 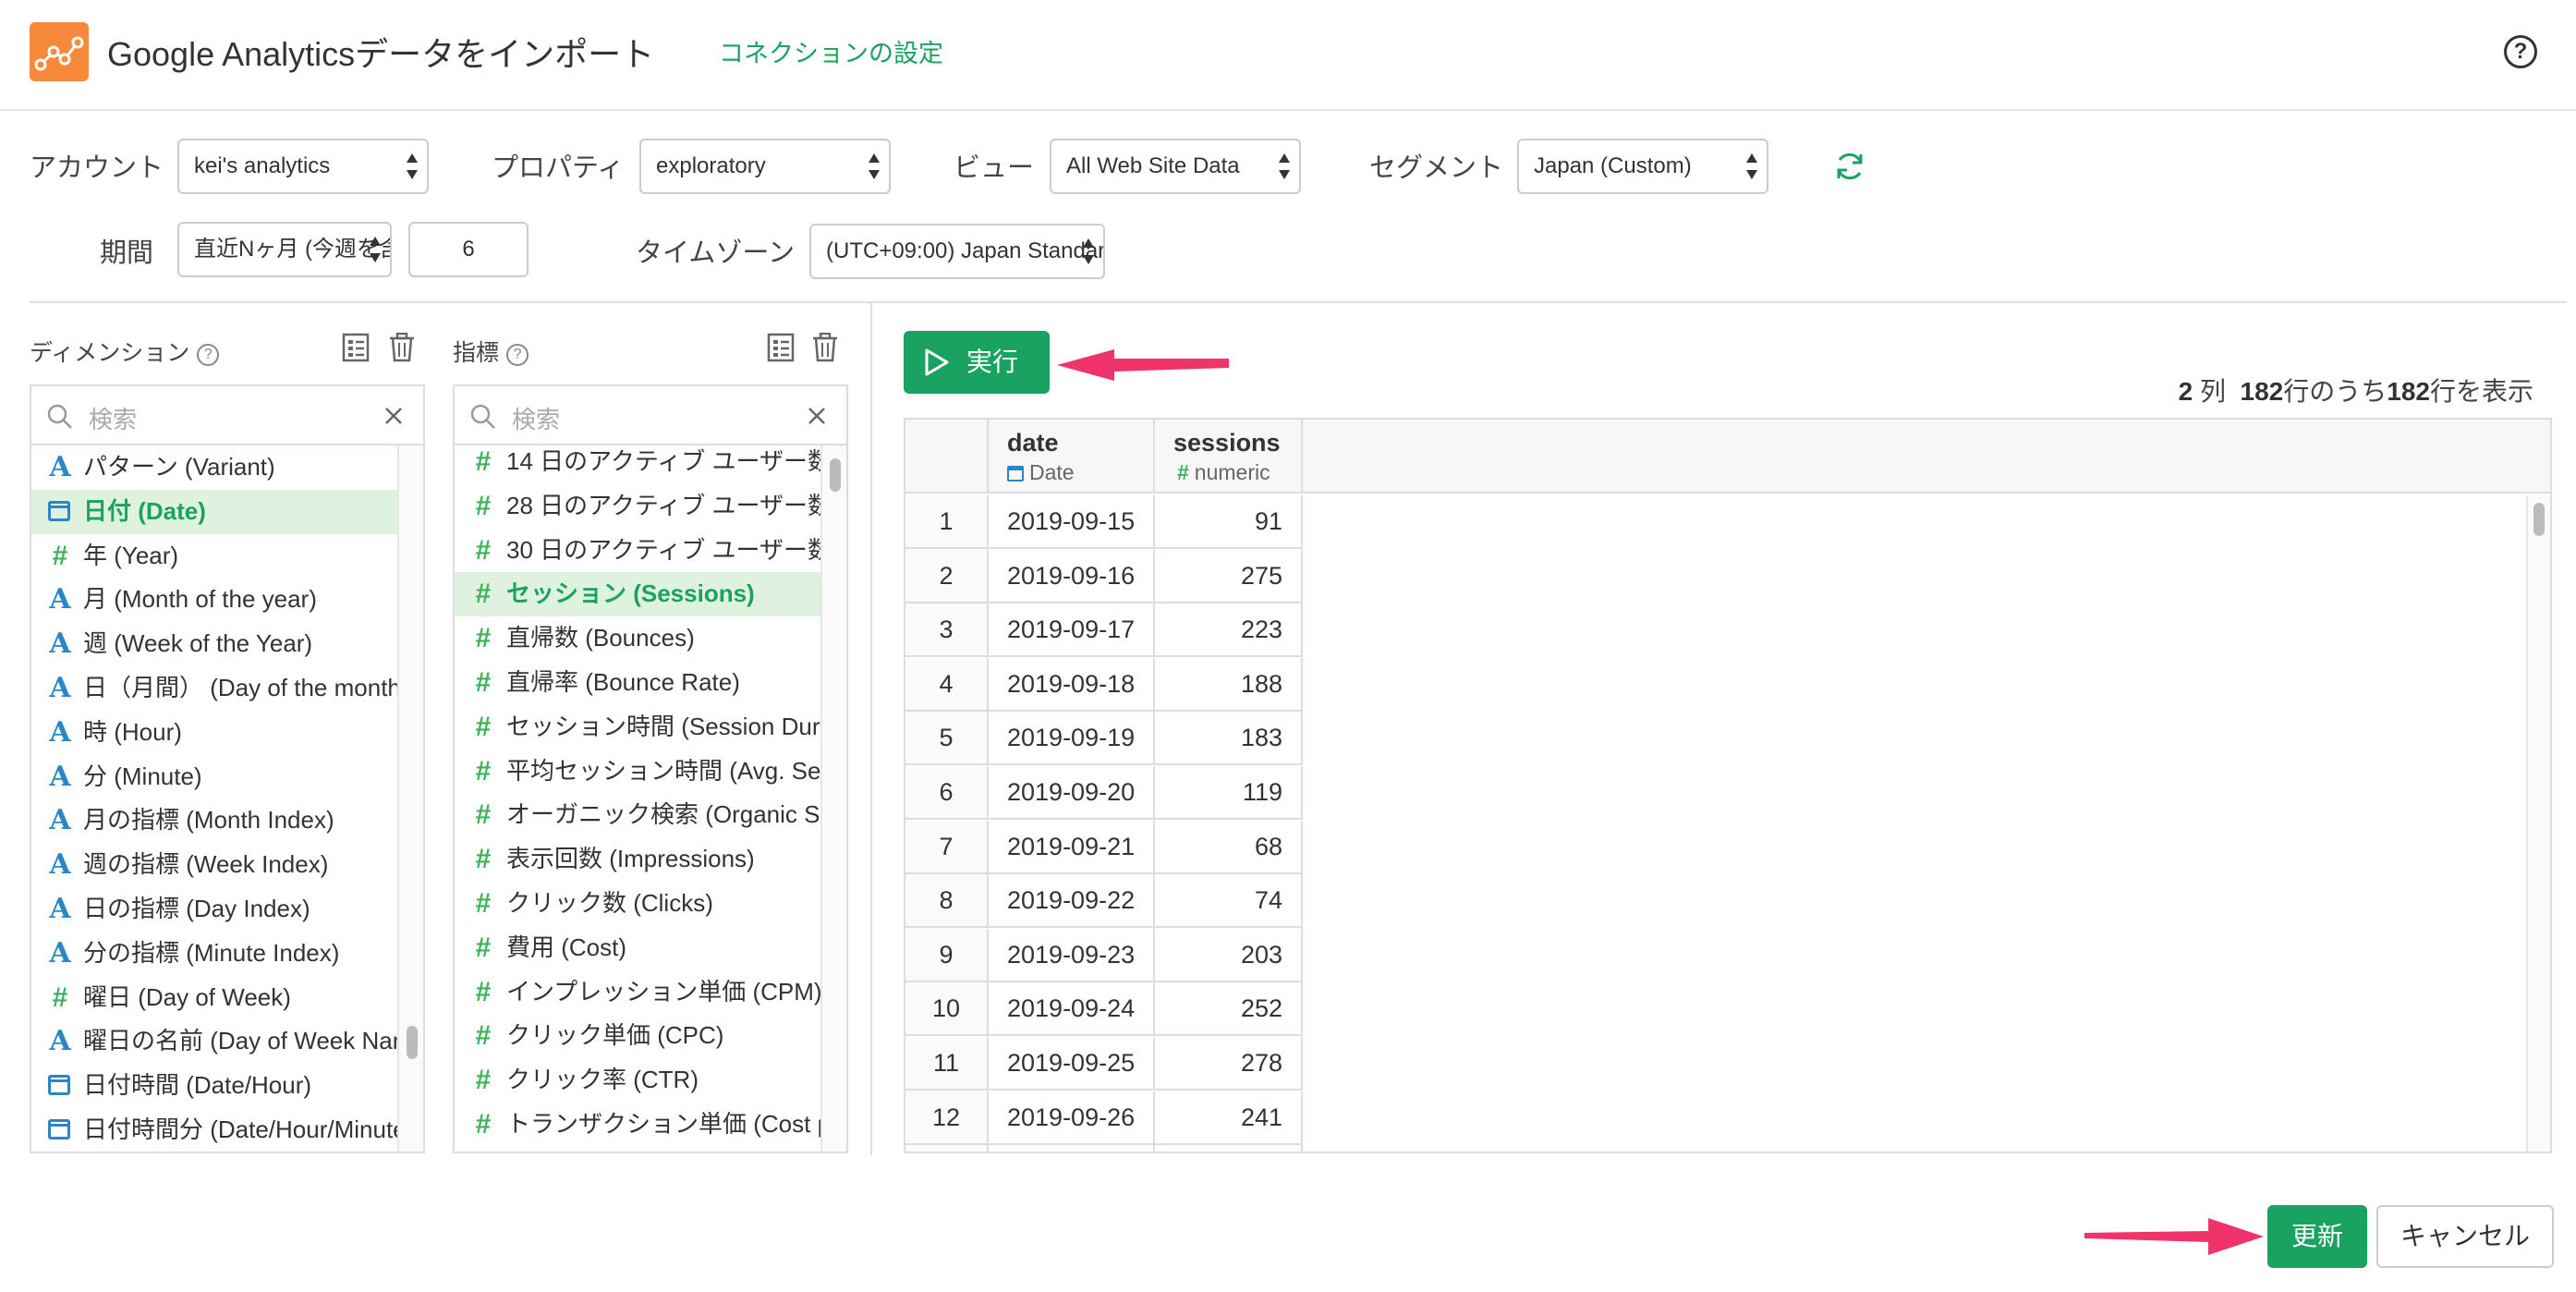 What do you see at coordinates (831, 51) in the screenshot?
I see `connection-settings-link: コネクションの設定` at bounding box center [831, 51].